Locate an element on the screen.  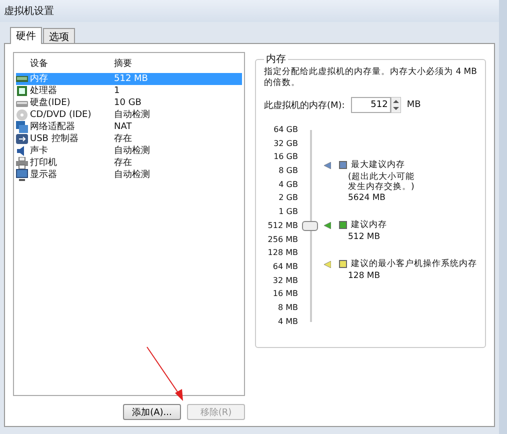
scale-label: 4 GB is located at coordinates (288, 184).